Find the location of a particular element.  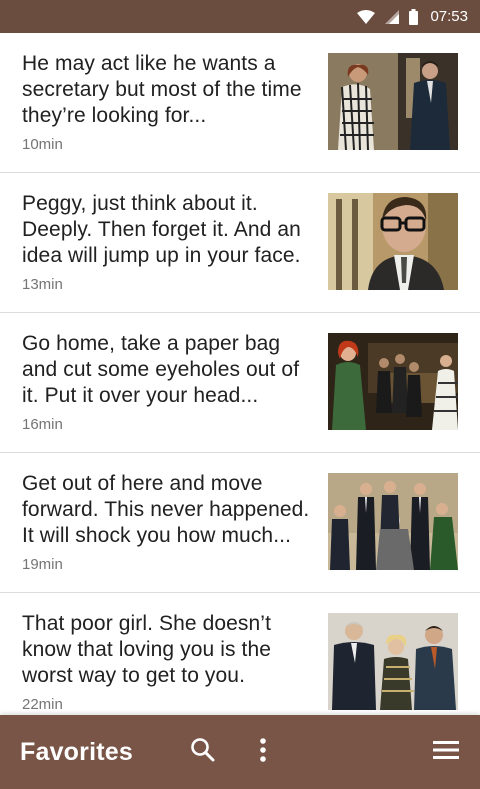

more-vert-icon is located at coordinates (263, 752).